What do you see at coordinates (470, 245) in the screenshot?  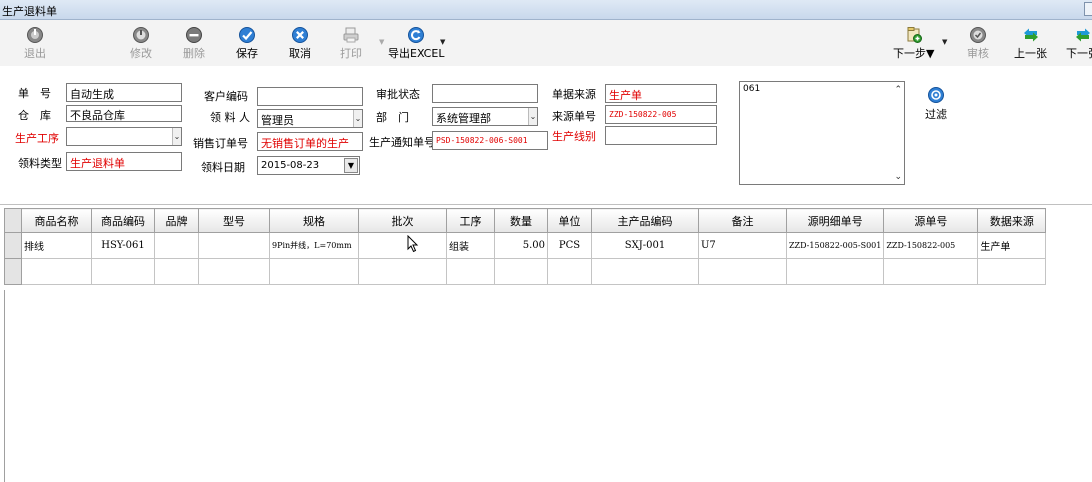 I see `grid-cell: 组装` at bounding box center [470, 245].